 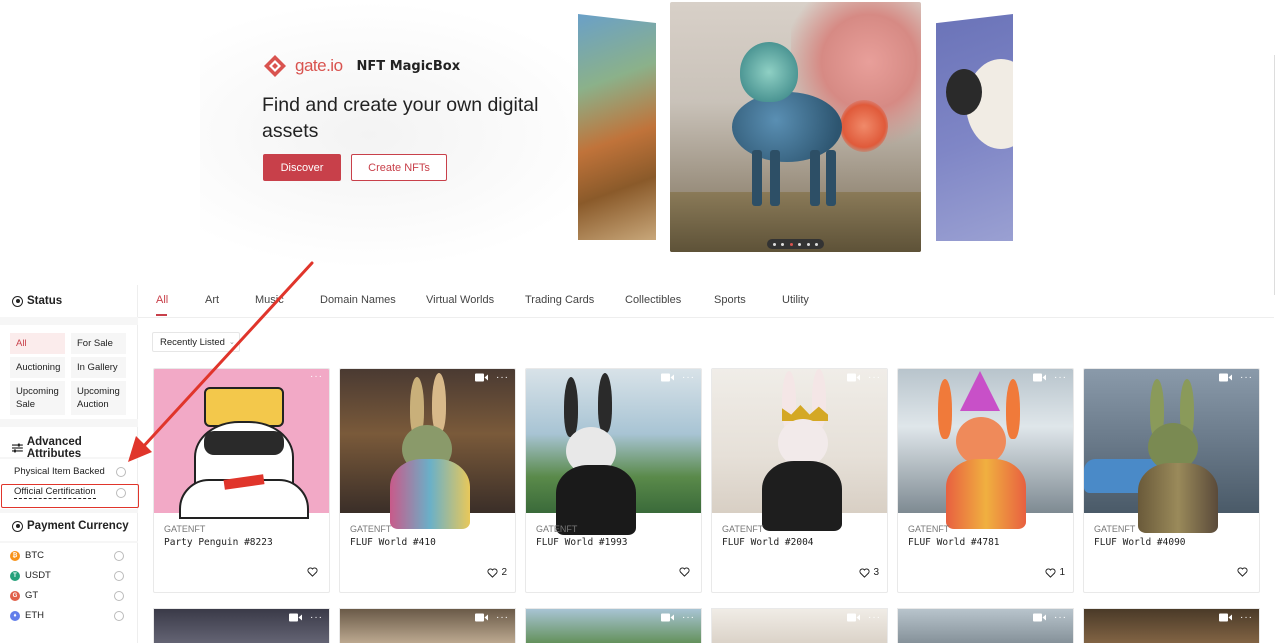 What do you see at coordinates (59, 471) in the screenshot?
I see `attribute-label: Physical Item Backed` at bounding box center [59, 471].